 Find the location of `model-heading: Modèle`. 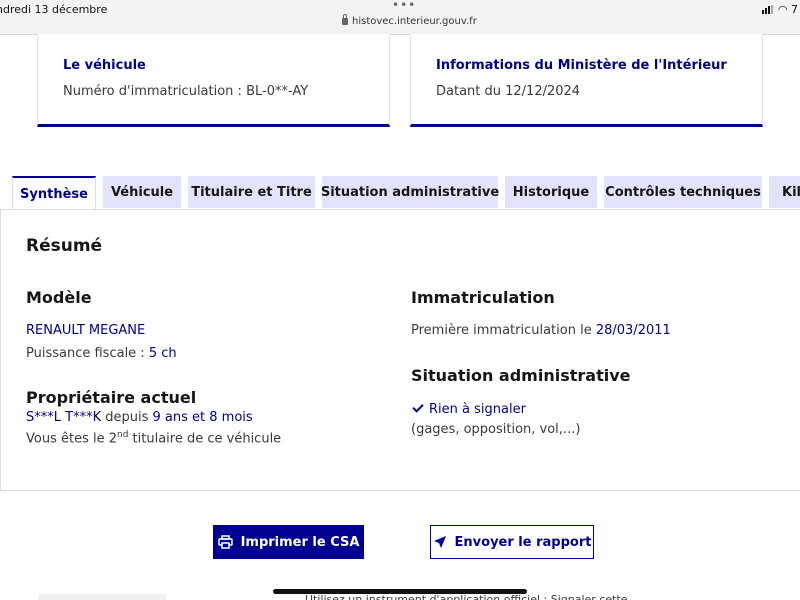

model-heading: Modèle is located at coordinates (59, 297).